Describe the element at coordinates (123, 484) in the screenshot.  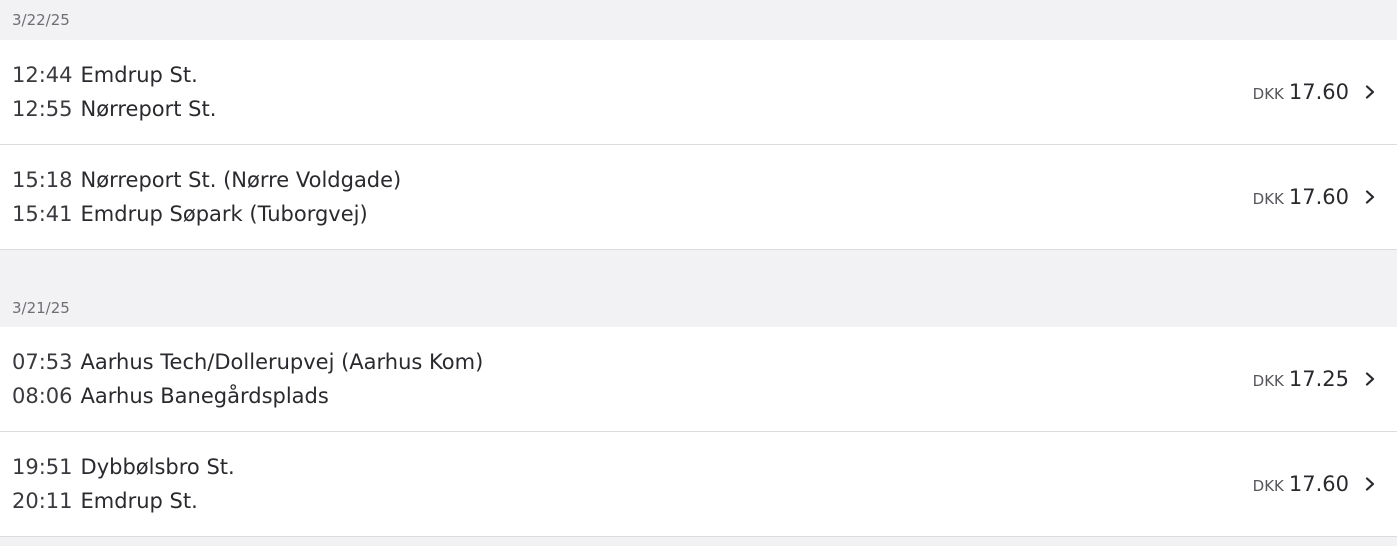
I see `trip-stops: 19:51 Dybbølsbro St. 20:11 Emdrup St.` at that location.